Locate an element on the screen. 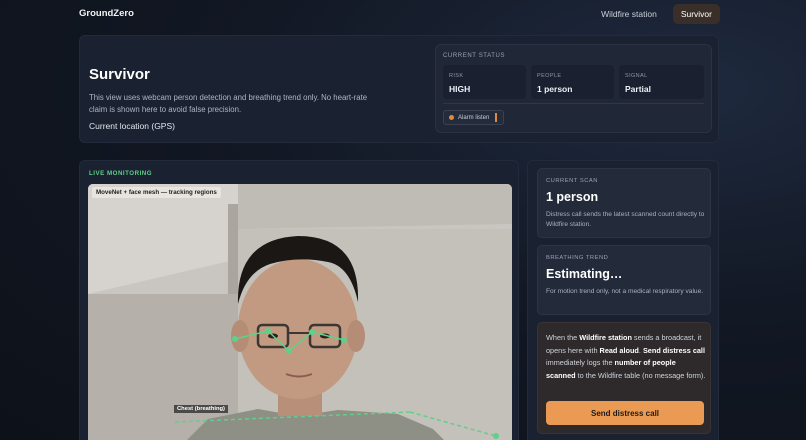 This screenshot has height=440, width=806. signal-stat: SIGNAL Partial is located at coordinates (661, 82).